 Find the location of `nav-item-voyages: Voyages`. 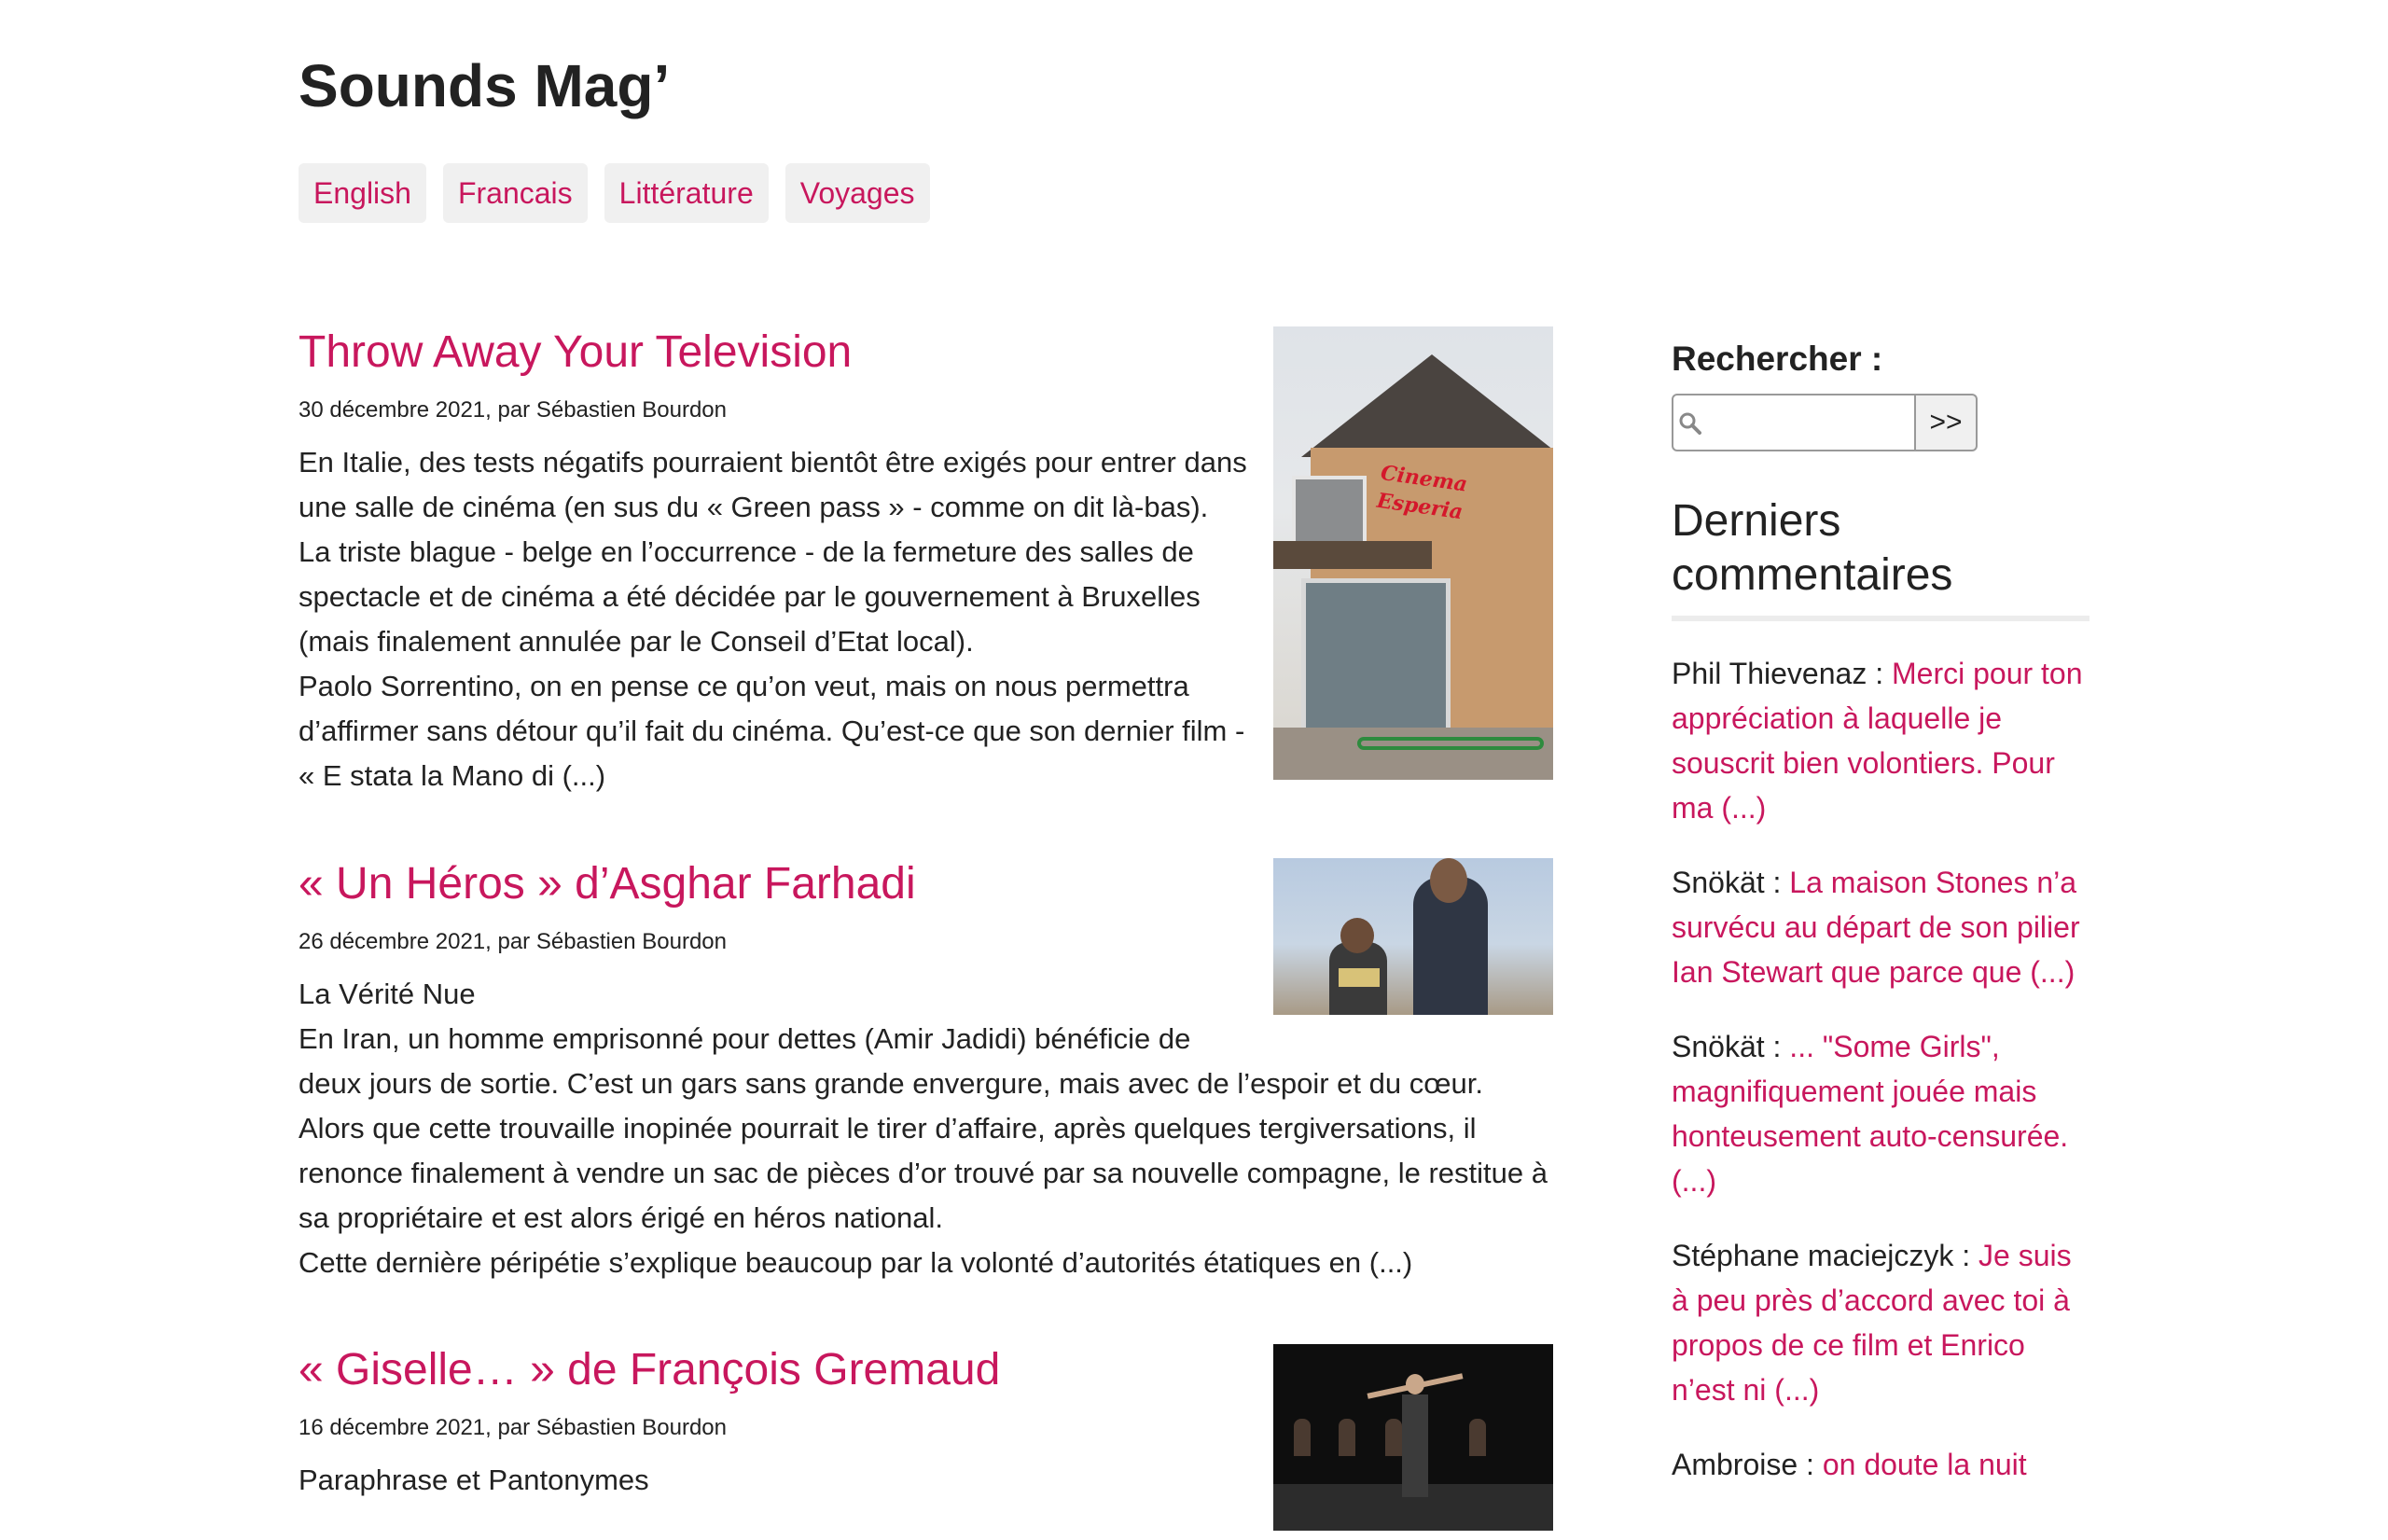

nav-item-voyages: Voyages is located at coordinates (857, 193).